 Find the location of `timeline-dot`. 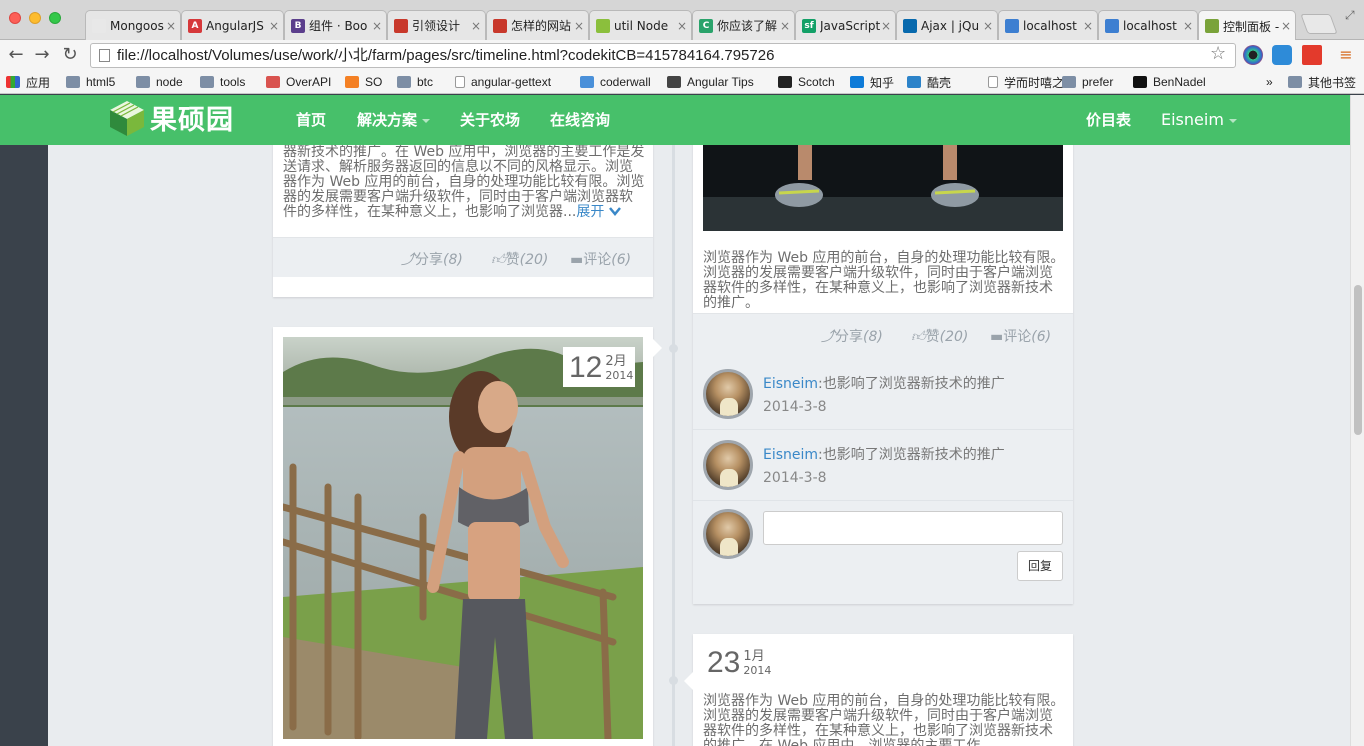

timeline-dot is located at coordinates (673, 680).